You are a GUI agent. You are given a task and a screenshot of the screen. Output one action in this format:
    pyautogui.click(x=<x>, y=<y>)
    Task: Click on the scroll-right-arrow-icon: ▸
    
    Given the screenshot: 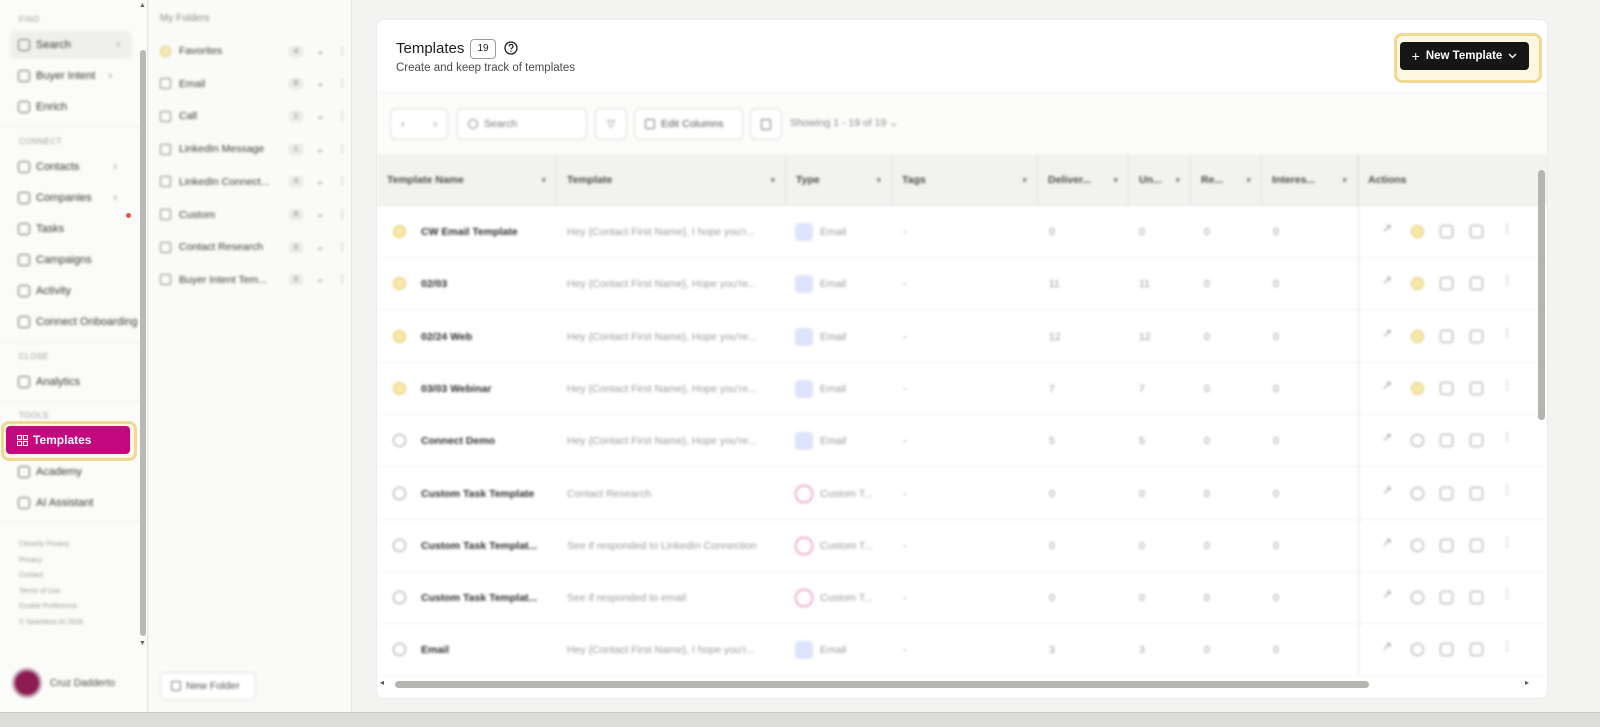 What is the action you would take?
    pyautogui.click(x=1527, y=682)
    